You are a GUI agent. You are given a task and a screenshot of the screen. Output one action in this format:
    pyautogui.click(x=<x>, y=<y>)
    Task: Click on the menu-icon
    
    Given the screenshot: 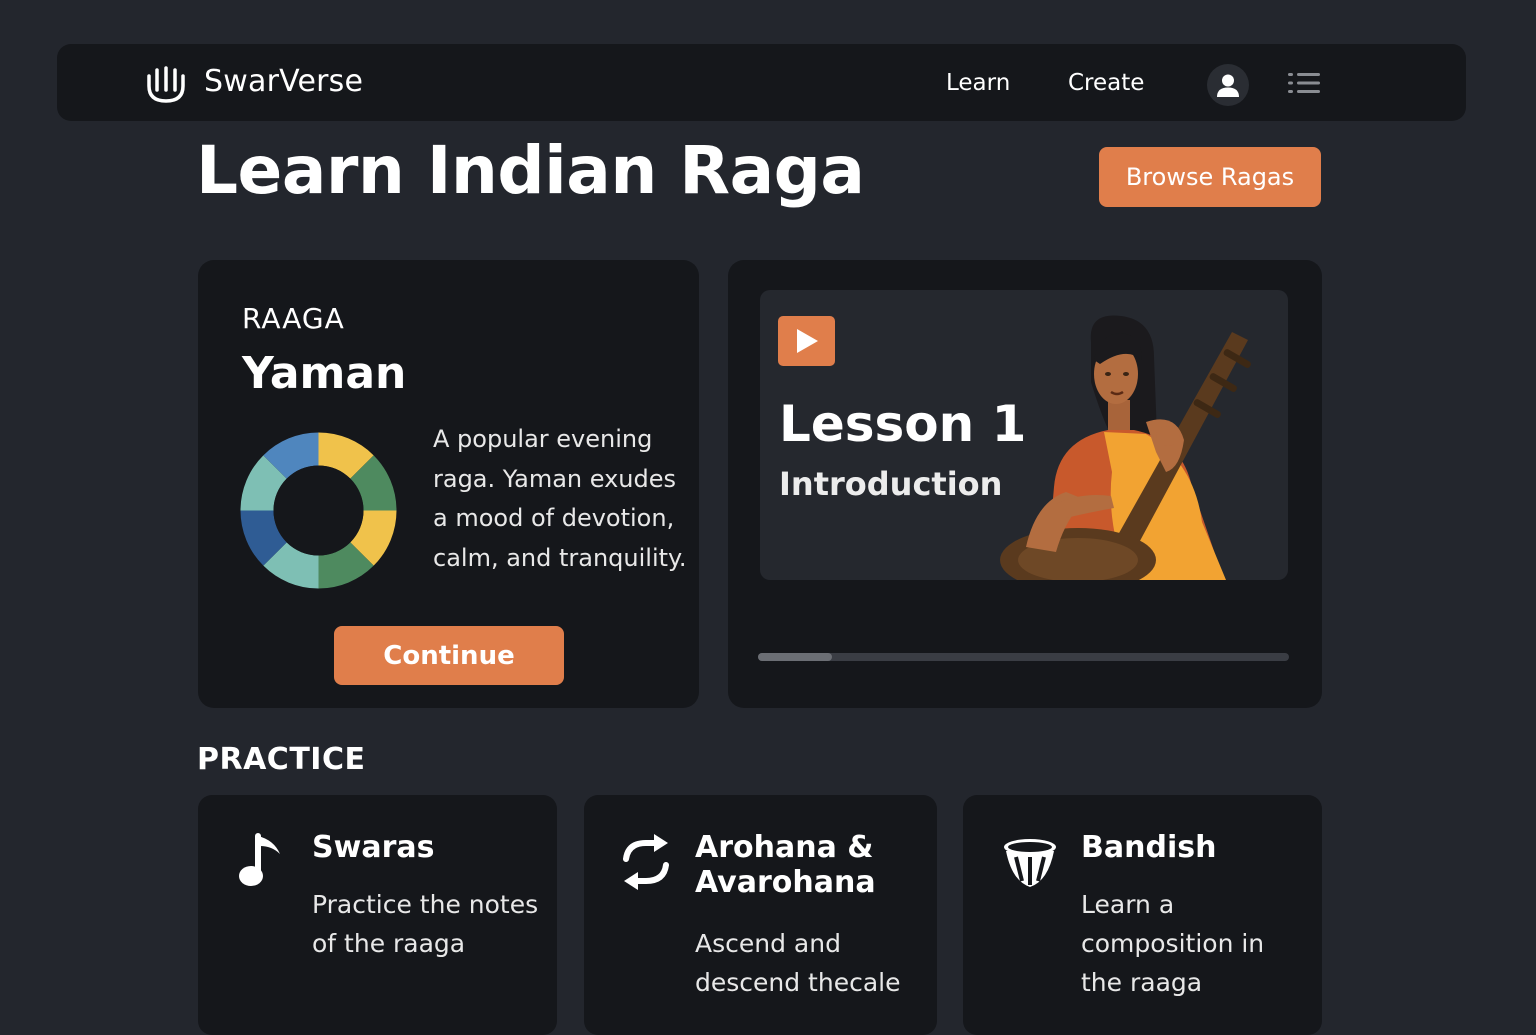 What is the action you would take?
    pyautogui.click(x=1304, y=83)
    